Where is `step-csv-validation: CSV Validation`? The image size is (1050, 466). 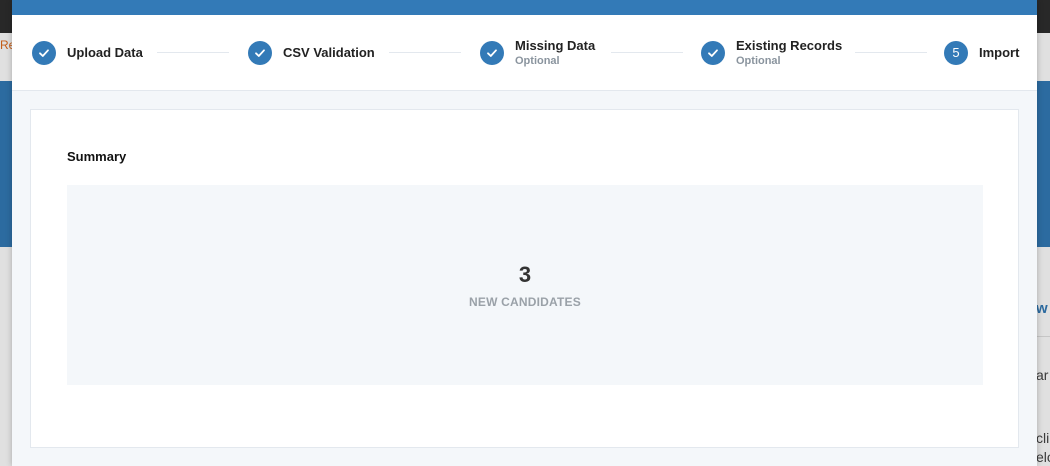
step-csv-validation: CSV Validation is located at coordinates (311, 52).